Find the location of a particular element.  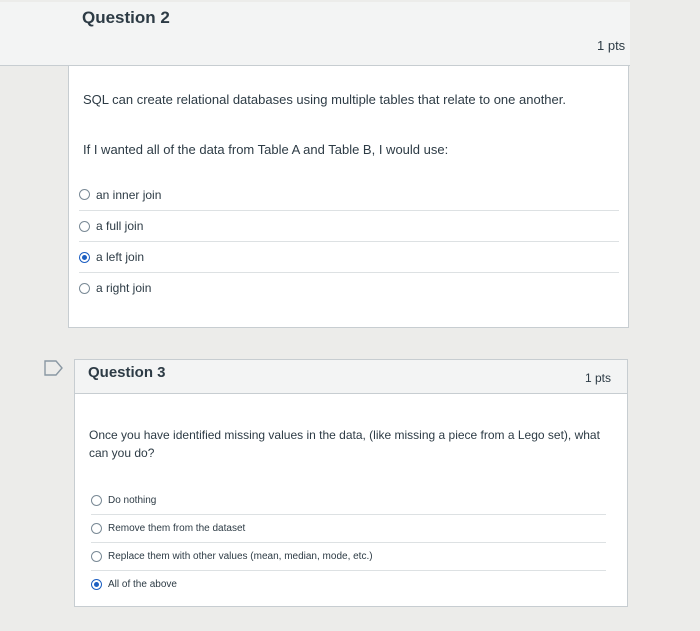

question-title: Question 3 is located at coordinates (127, 372).